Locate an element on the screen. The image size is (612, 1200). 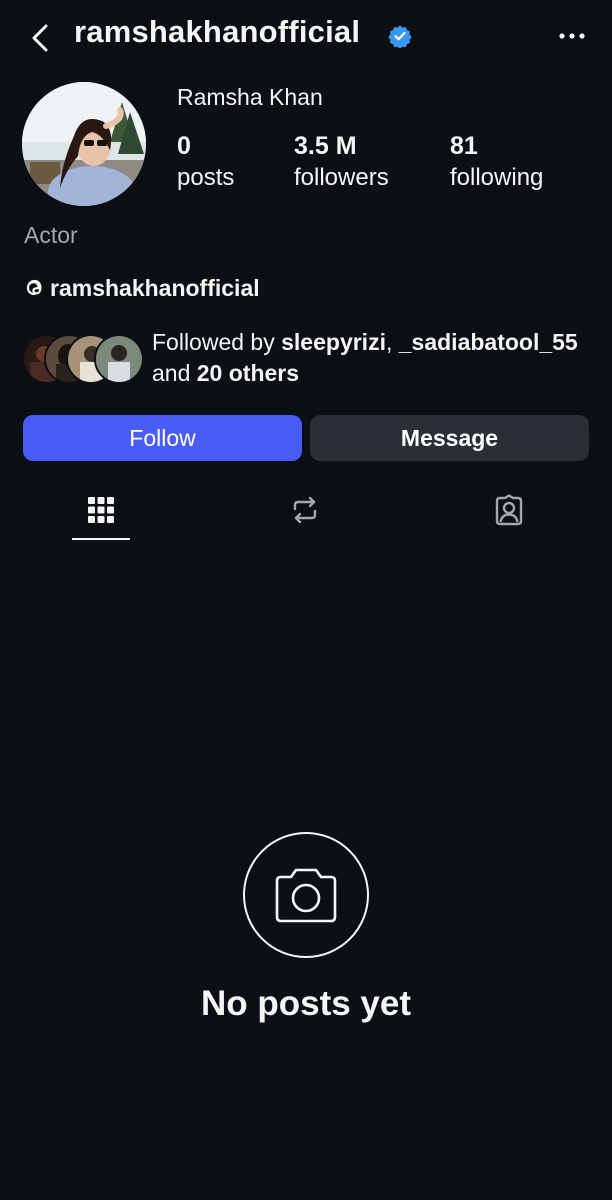
followed-by-prefix: Followed by is located at coordinates (213, 342).